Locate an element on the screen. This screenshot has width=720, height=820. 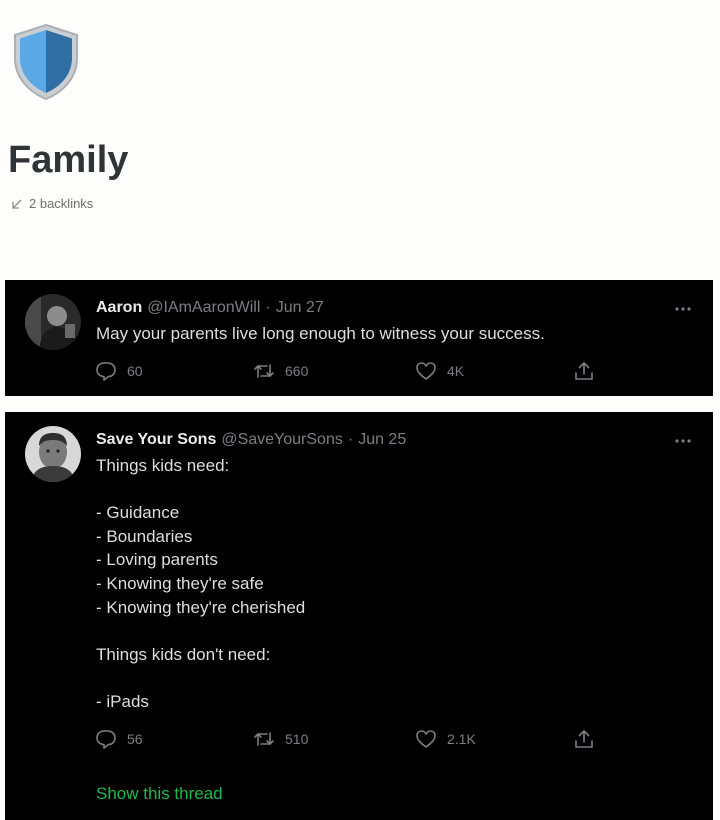
reply-count: 60 is located at coordinates (135, 371).